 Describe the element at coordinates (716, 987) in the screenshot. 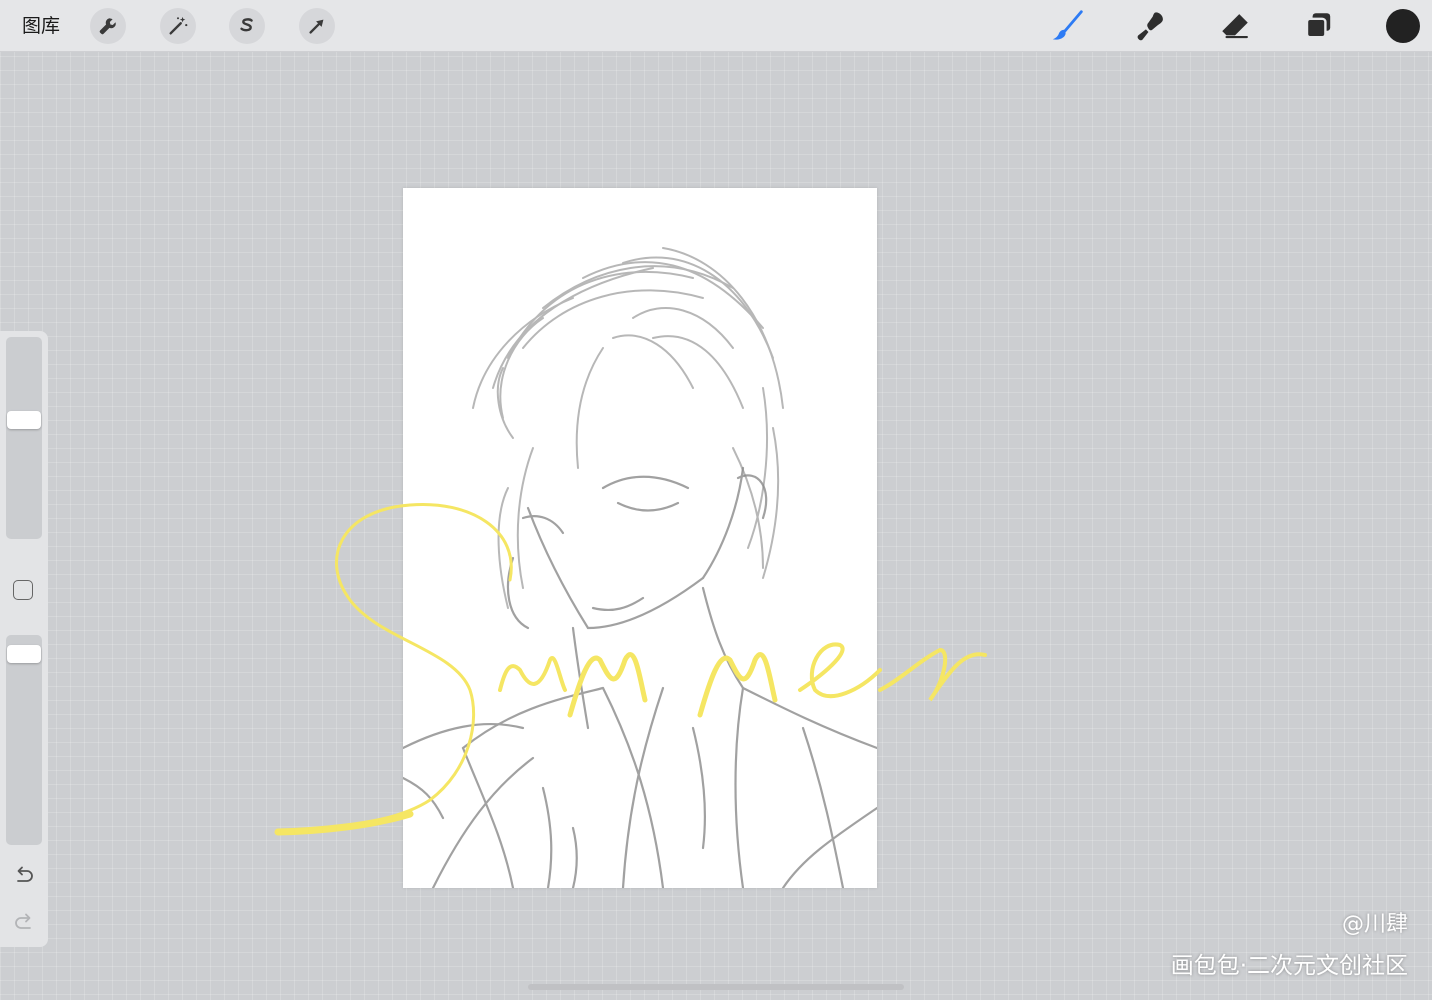

I see `home-indicator` at that location.